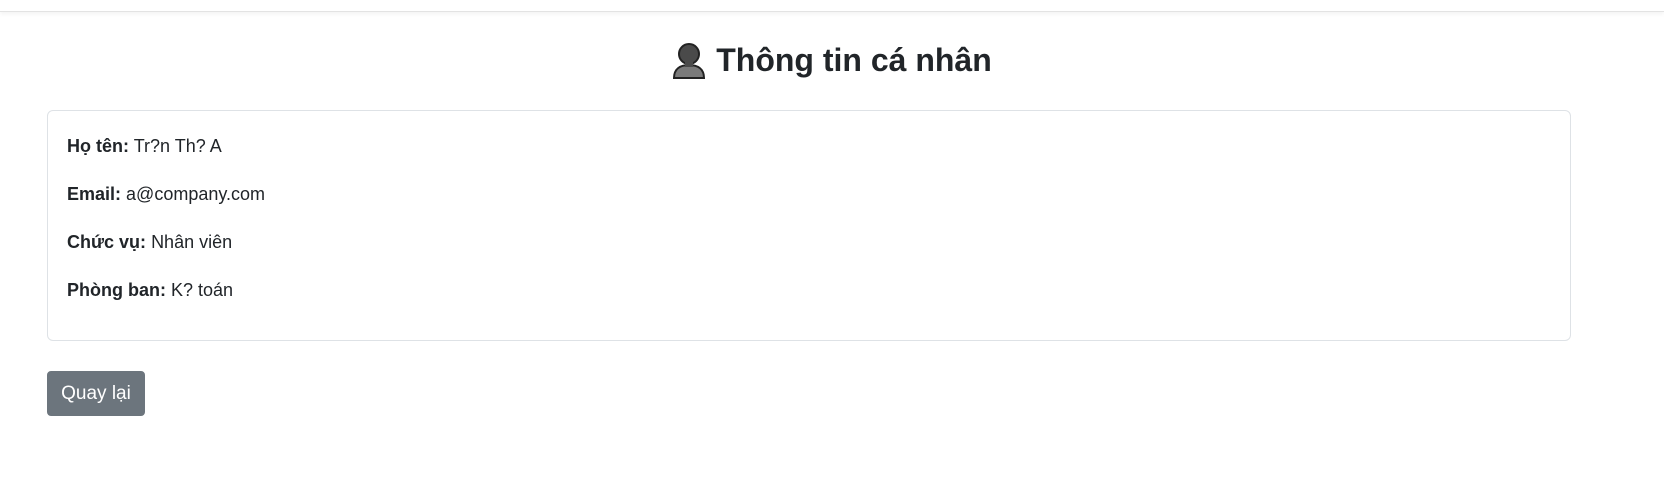 The image size is (1664, 490). I want to click on profile-department-row: Phòng ban: K? toán, so click(150, 290).